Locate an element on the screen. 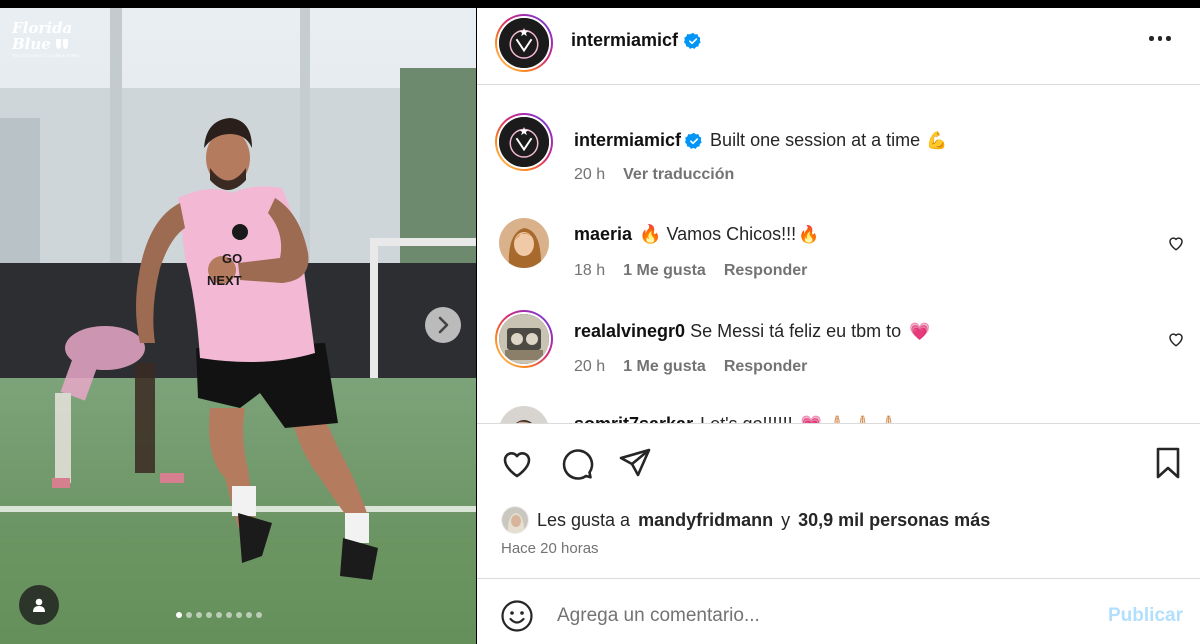 The height and width of the screenshot is (644, 1200). comment-text-row: somrit7sarkar Let's go!!!!!! 💗 🙏🏻 🙏🏻 🙏🏻 is located at coordinates (736, 418).